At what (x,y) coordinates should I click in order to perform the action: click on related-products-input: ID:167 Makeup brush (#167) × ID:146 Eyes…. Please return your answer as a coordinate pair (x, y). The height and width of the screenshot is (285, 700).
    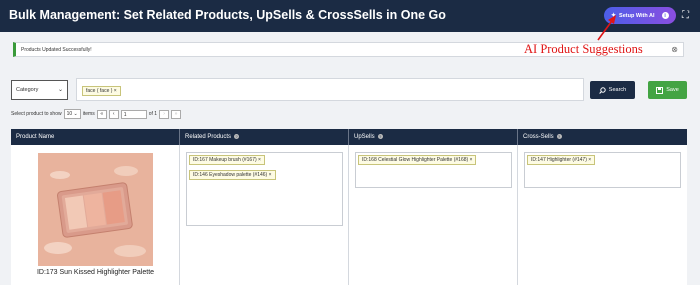
    Looking at the image, I should click on (264, 189).